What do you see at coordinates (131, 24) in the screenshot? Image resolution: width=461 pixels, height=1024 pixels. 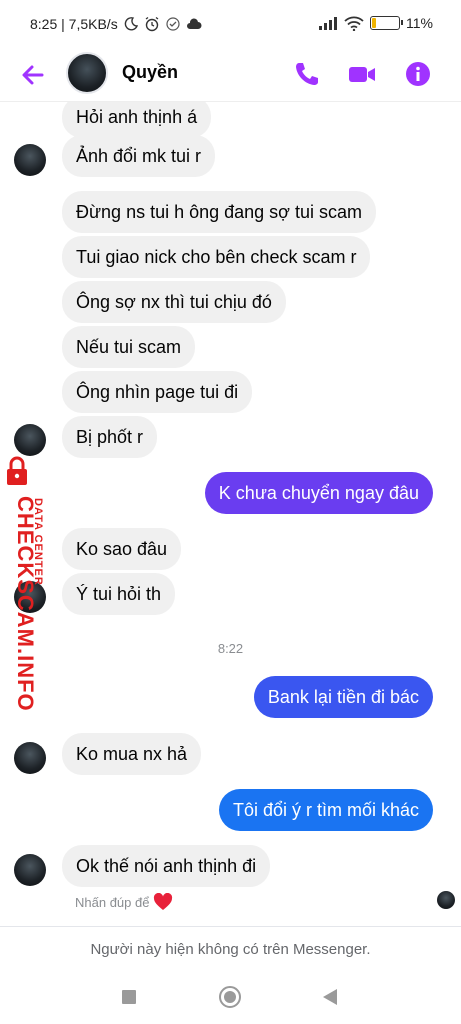 I see `moon-icon` at bounding box center [131, 24].